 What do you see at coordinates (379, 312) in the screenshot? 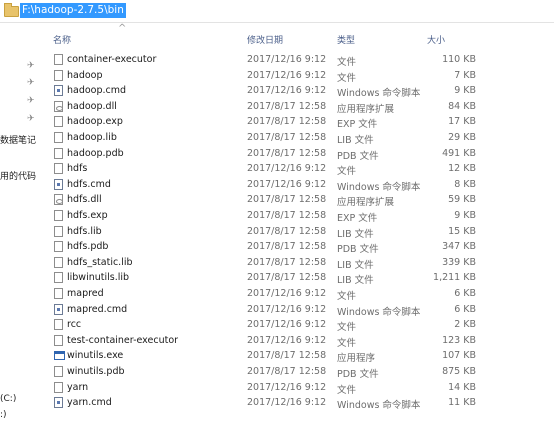
I see `file-type: Windows 命令脚本` at bounding box center [379, 312].